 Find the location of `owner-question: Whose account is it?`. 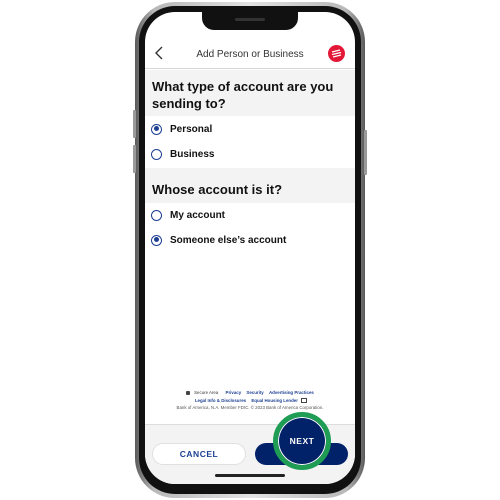

owner-question: Whose account is it? is located at coordinates (217, 189).